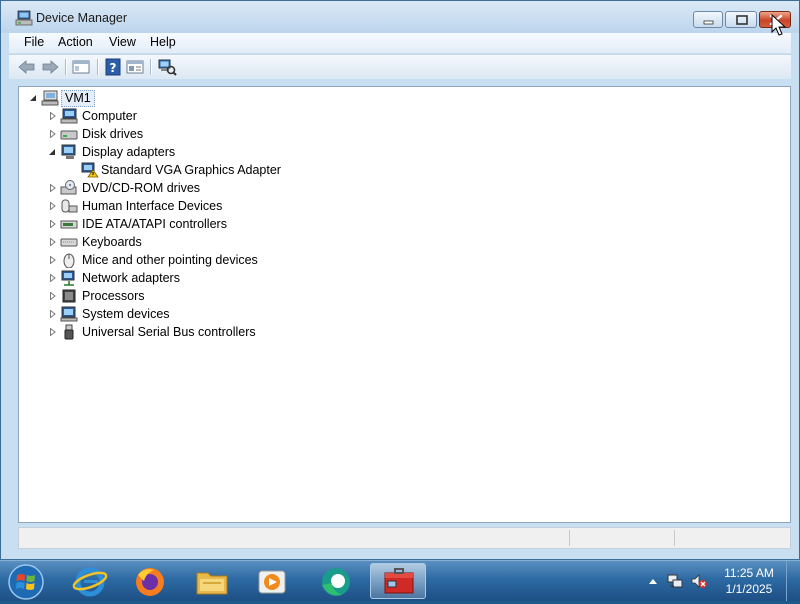  I want to click on tree-item-label: IDE ATA/ATAPI controllers, so click(154, 224).